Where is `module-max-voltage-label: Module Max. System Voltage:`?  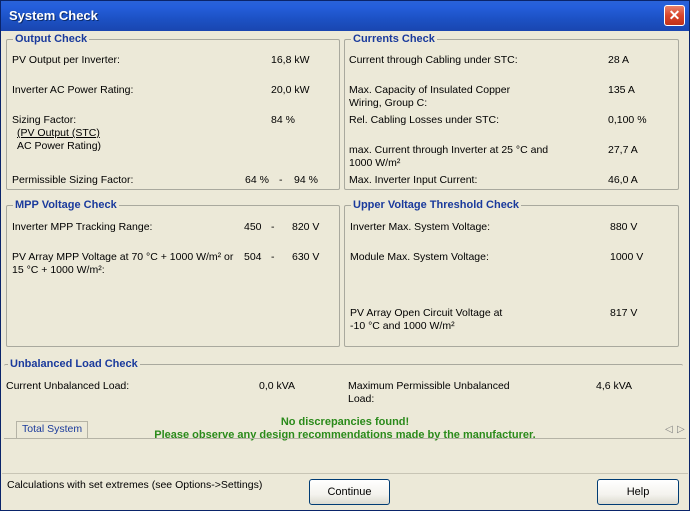 module-max-voltage-label: Module Max. System Voltage: is located at coordinates (419, 257).